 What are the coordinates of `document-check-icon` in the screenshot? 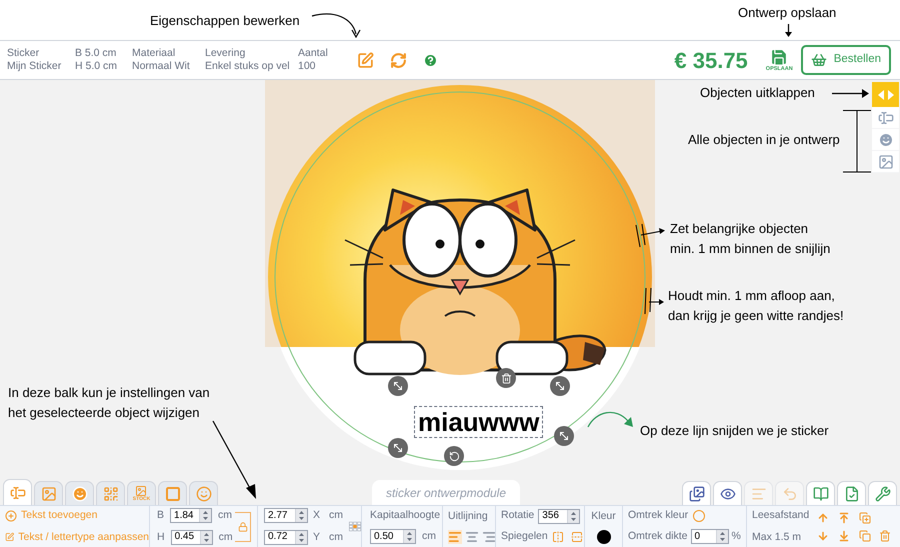 It's located at (852, 494).